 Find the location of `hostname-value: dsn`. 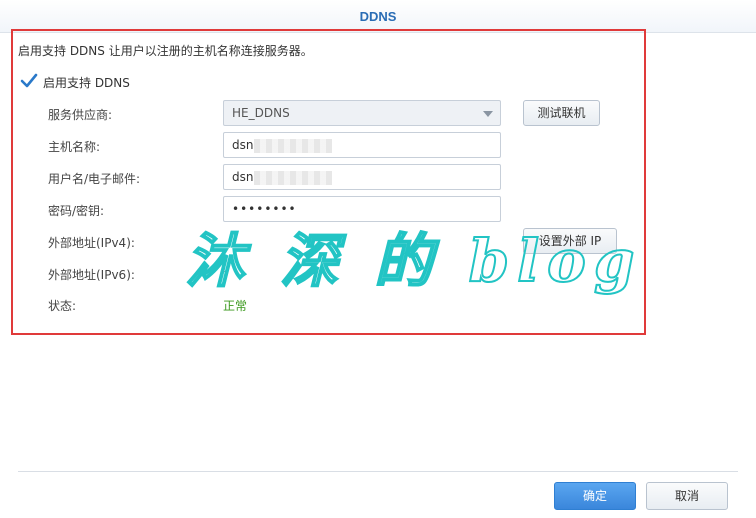

hostname-value: dsn is located at coordinates (243, 145).